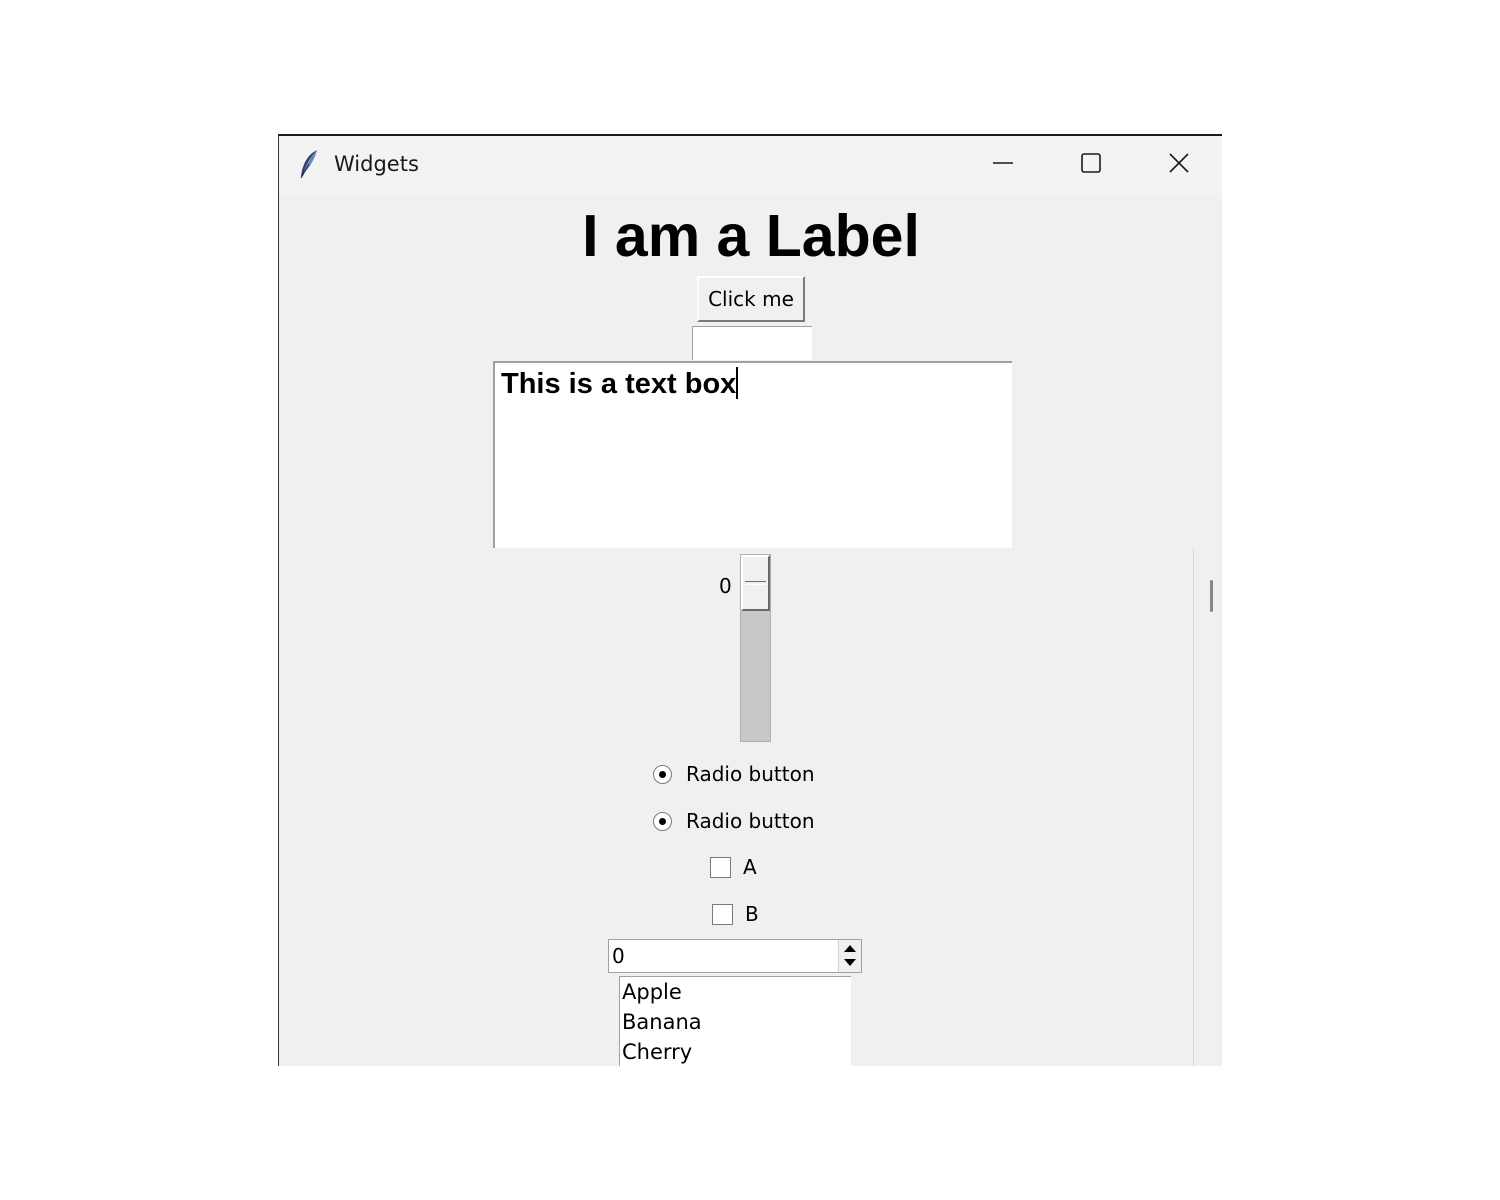 This screenshot has width=1500, height=1200. I want to click on vertical-scrollbar, so click(1207, 807).